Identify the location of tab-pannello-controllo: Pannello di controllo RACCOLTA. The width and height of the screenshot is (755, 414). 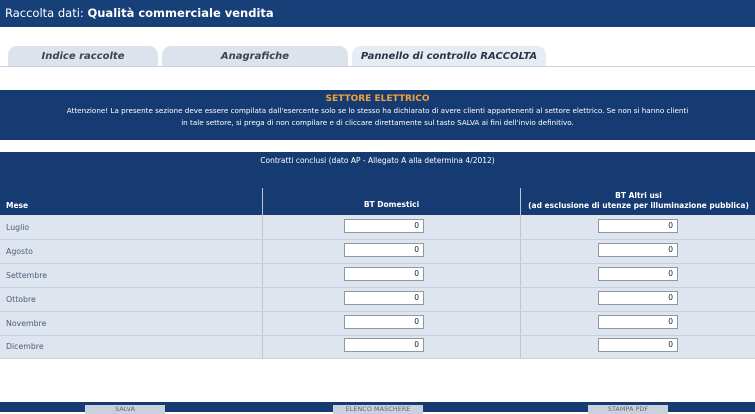
(449, 56).